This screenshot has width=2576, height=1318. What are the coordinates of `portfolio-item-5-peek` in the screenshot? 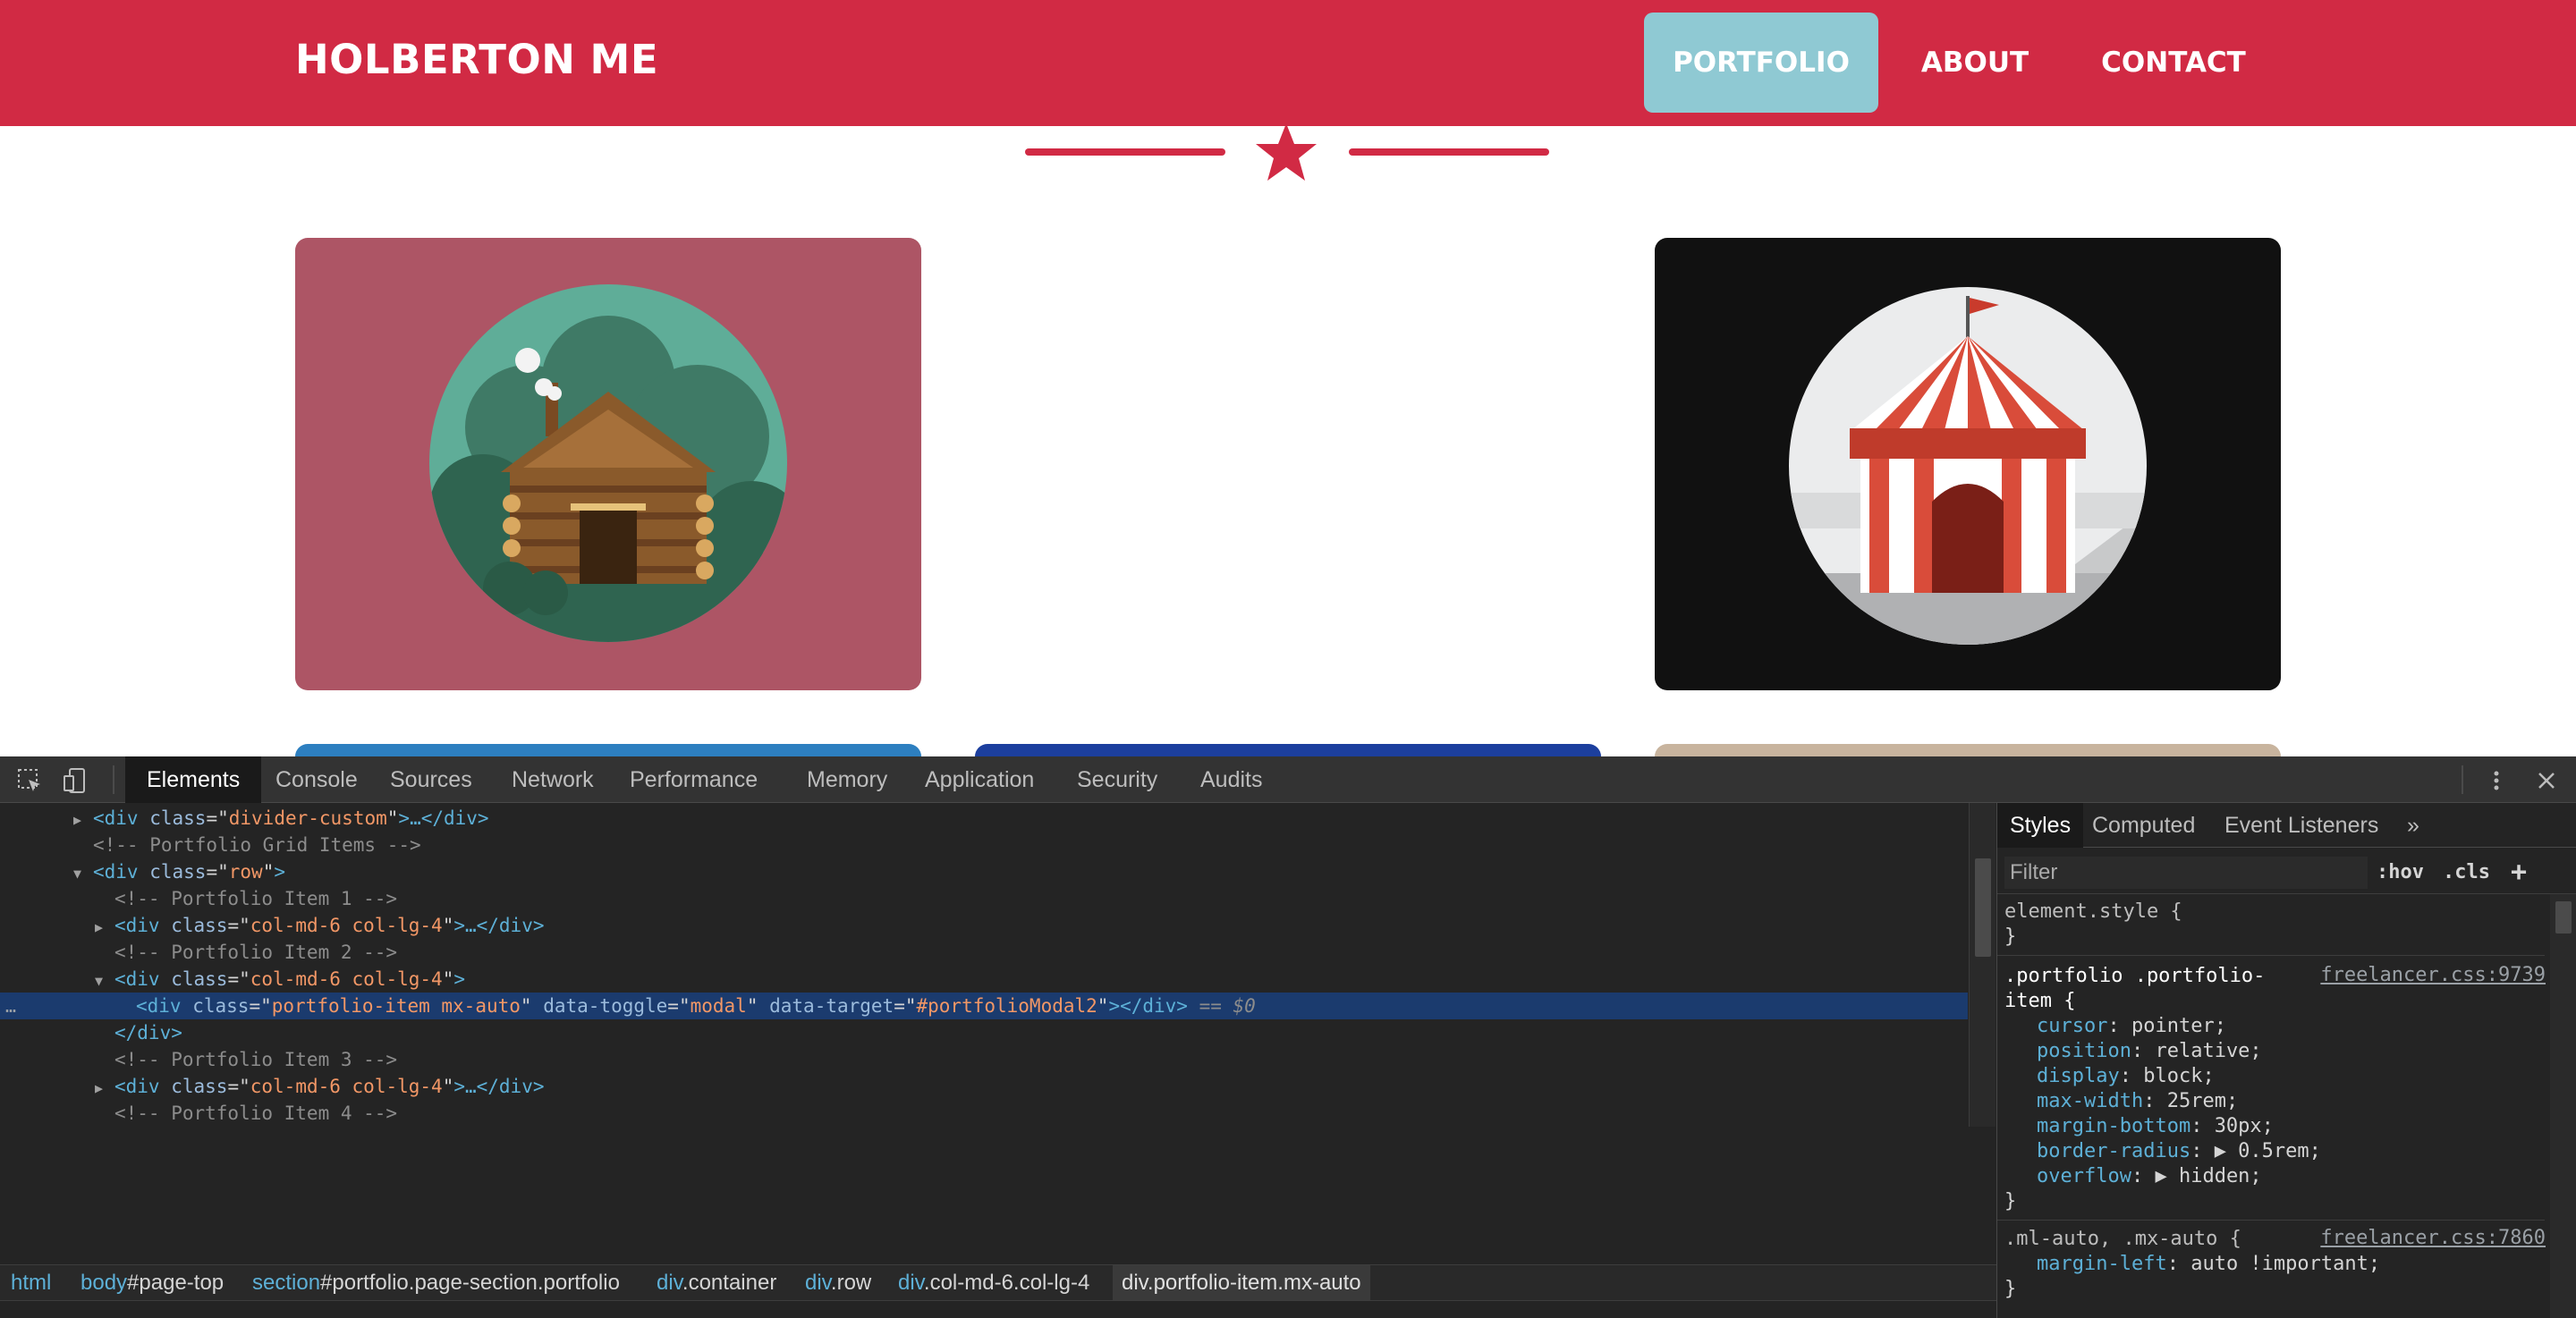 It's located at (1288, 750).